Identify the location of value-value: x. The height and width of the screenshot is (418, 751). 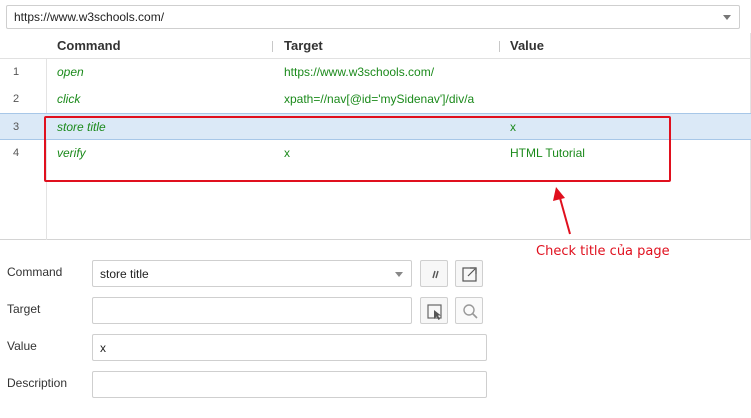
(103, 348).